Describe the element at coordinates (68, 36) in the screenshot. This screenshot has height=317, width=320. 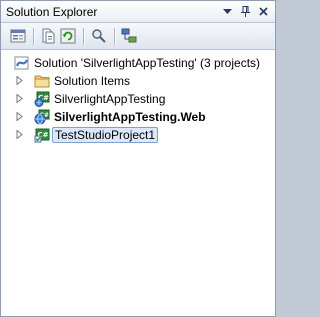
I see `refresh-icon` at that location.